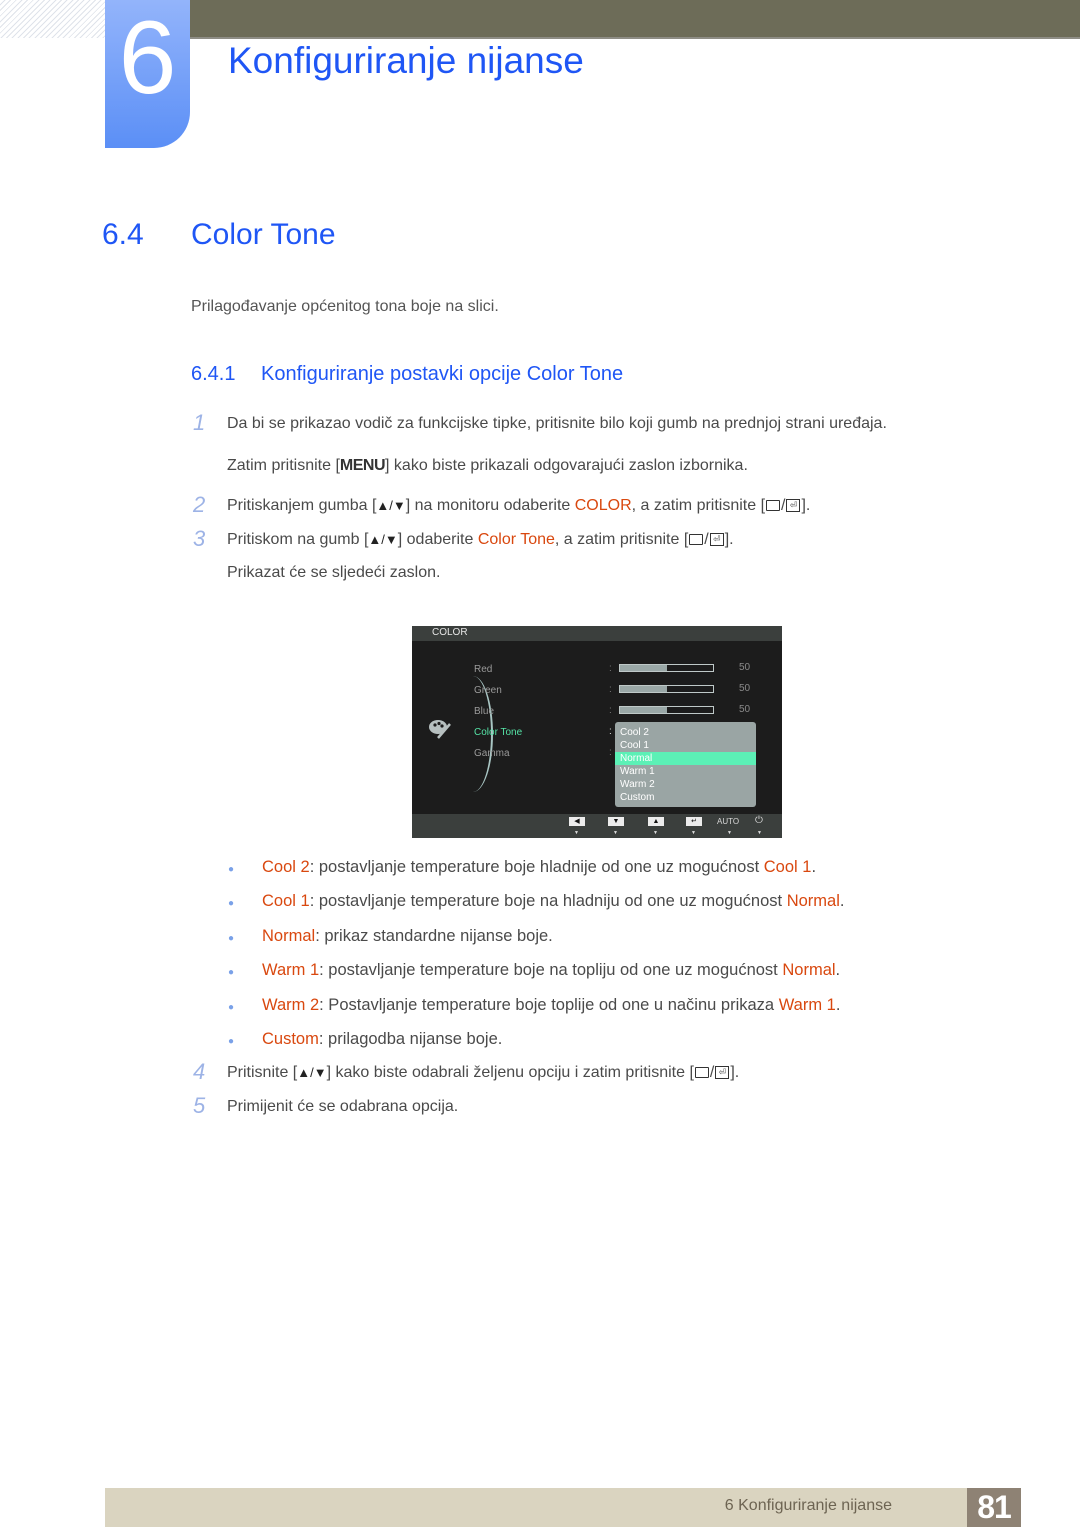  Describe the element at coordinates (286, 901) in the screenshot. I see `option-name: Cool 1` at that location.